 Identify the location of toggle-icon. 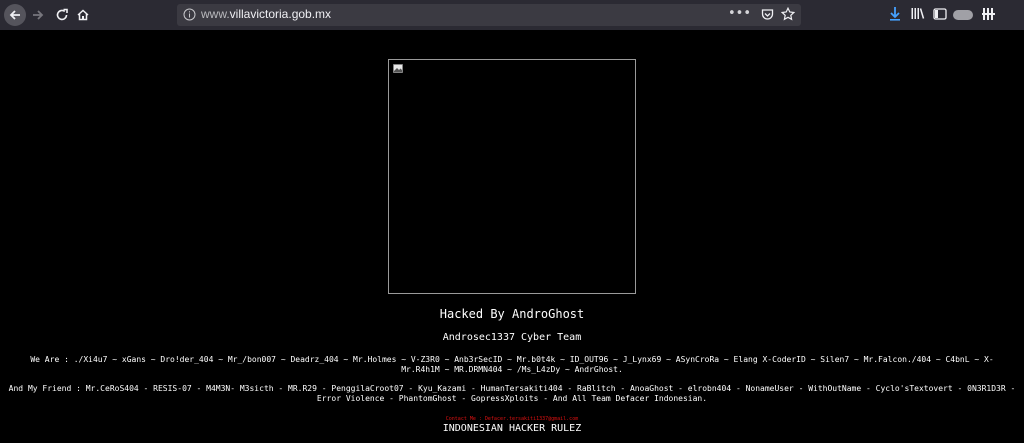
(963, 15).